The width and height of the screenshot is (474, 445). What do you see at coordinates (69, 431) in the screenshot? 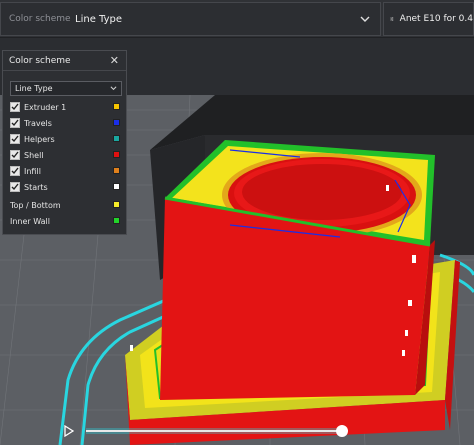
I see `play-icon` at bounding box center [69, 431].